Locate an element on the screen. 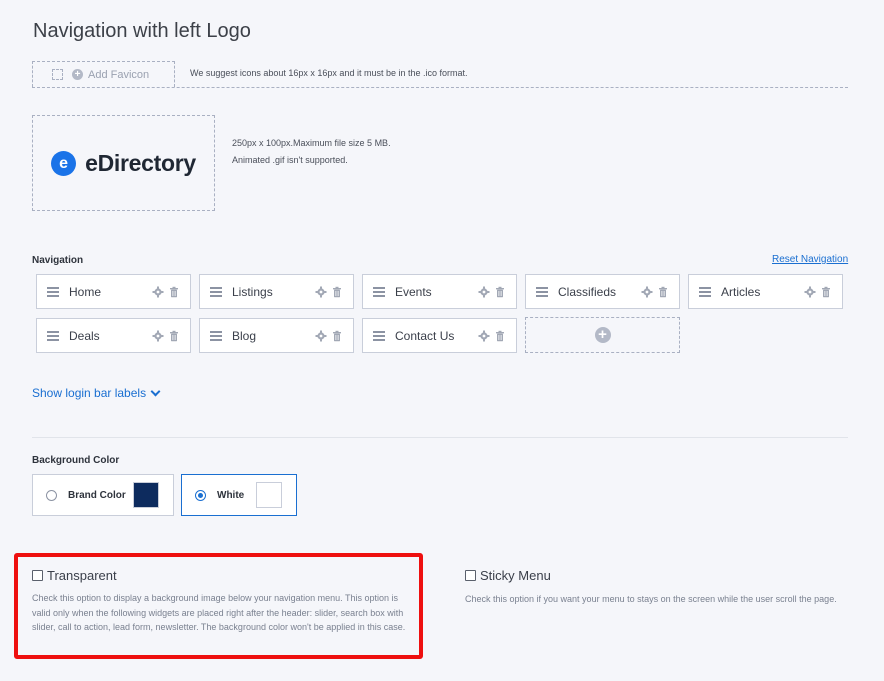 This screenshot has height=681, width=884. nav-item-blog: Blog is located at coordinates (276, 335).